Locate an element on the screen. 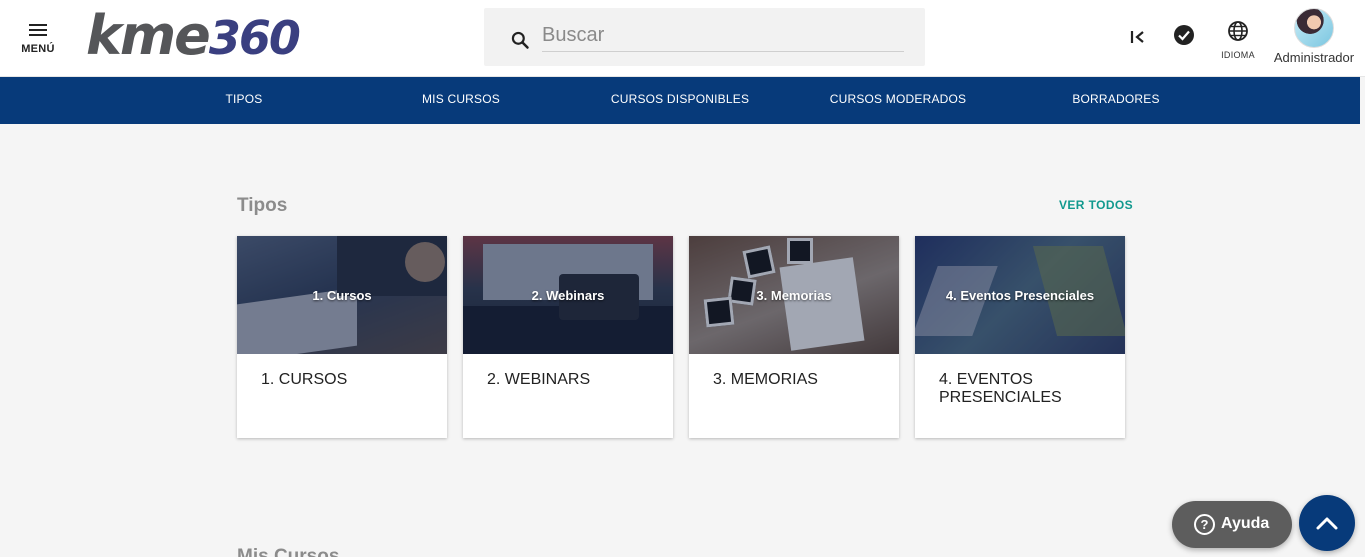  logo-text-360: 360 is located at coordinates (254, 38).